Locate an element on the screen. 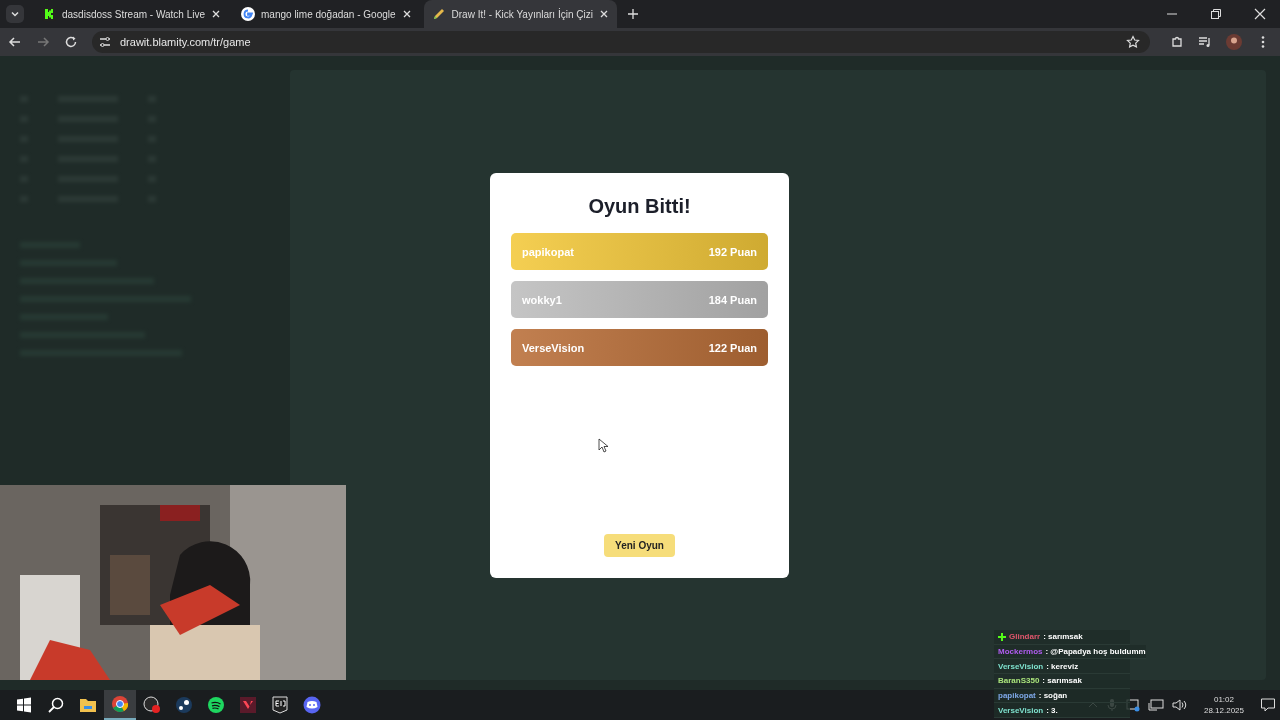  chat-message: : soğan is located at coordinates (1053, 695).